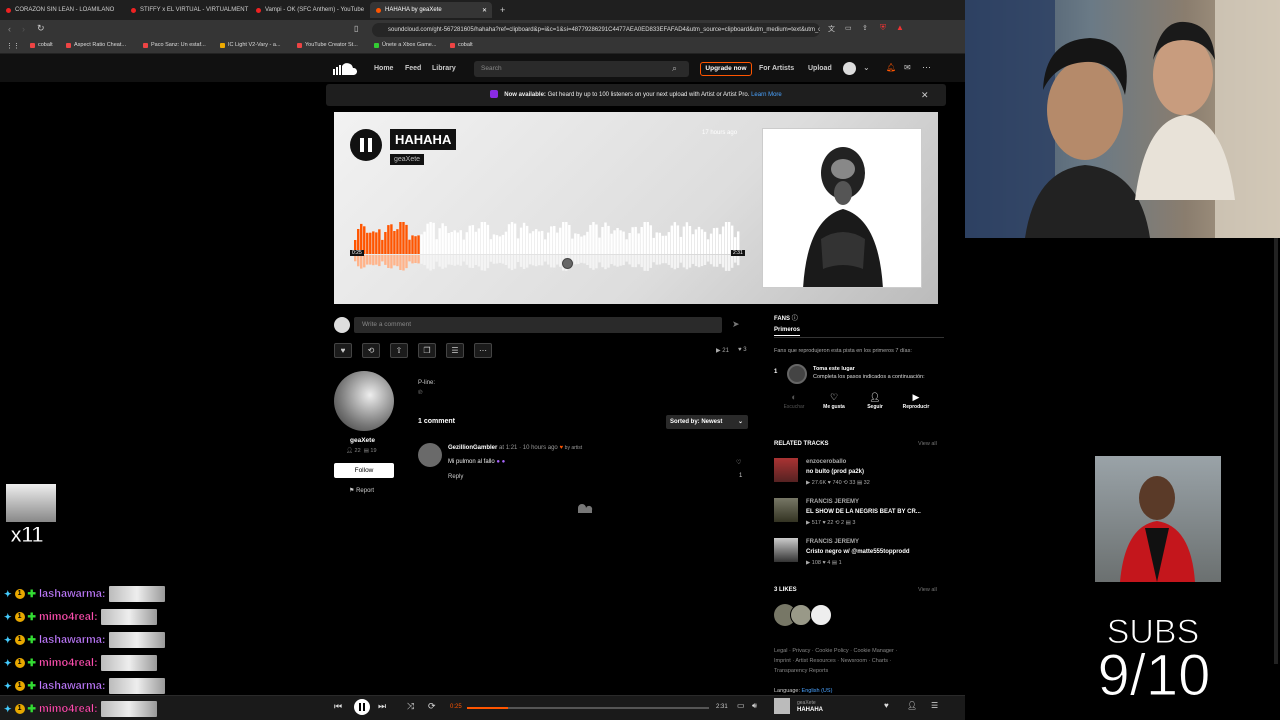 This screenshot has height=720, width=1280. What do you see at coordinates (187, 10) in the screenshot?
I see `browser-tab: STIFFY x EL VIRTUAL - VIRTUALMENT` at bounding box center [187, 10].